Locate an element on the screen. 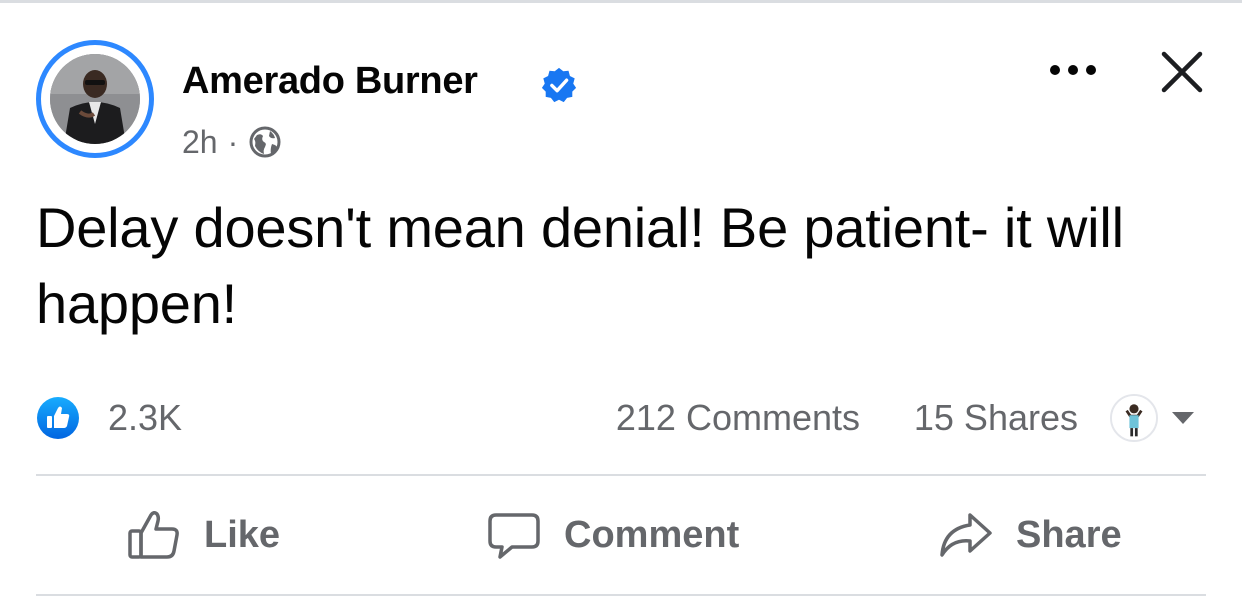 The image size is (1242, 606). share-count: 15 Shares is located at coordinates (996, 418).